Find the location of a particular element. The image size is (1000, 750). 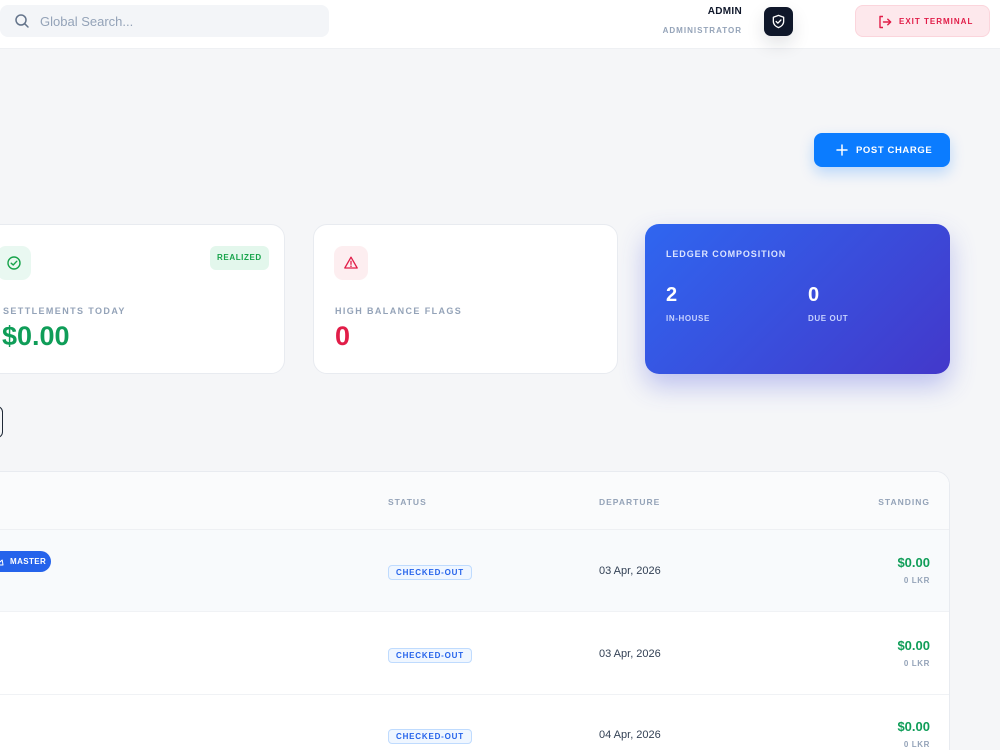

search-input is located at coordinates (180, 21).